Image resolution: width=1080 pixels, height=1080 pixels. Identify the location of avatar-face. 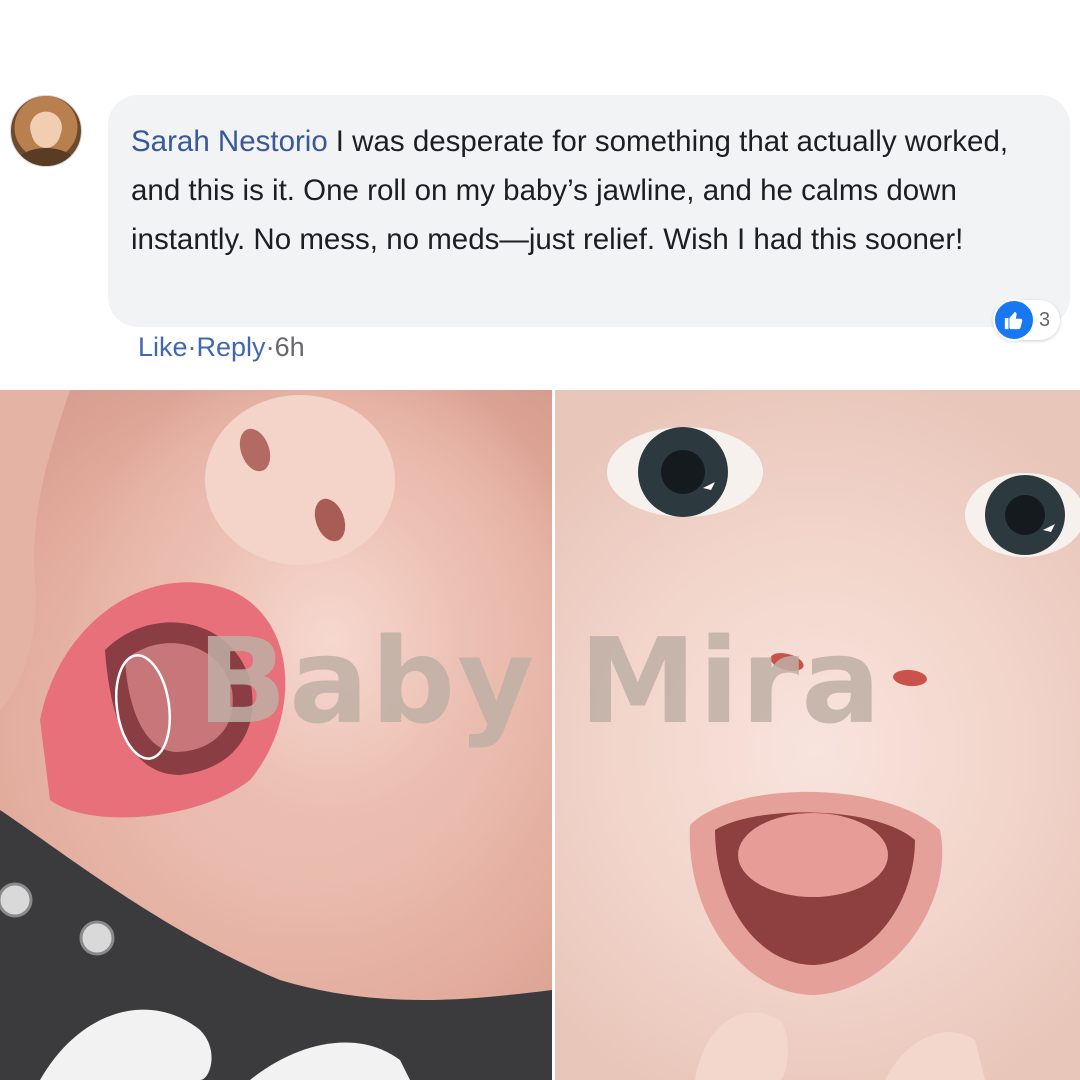
(46, 130).